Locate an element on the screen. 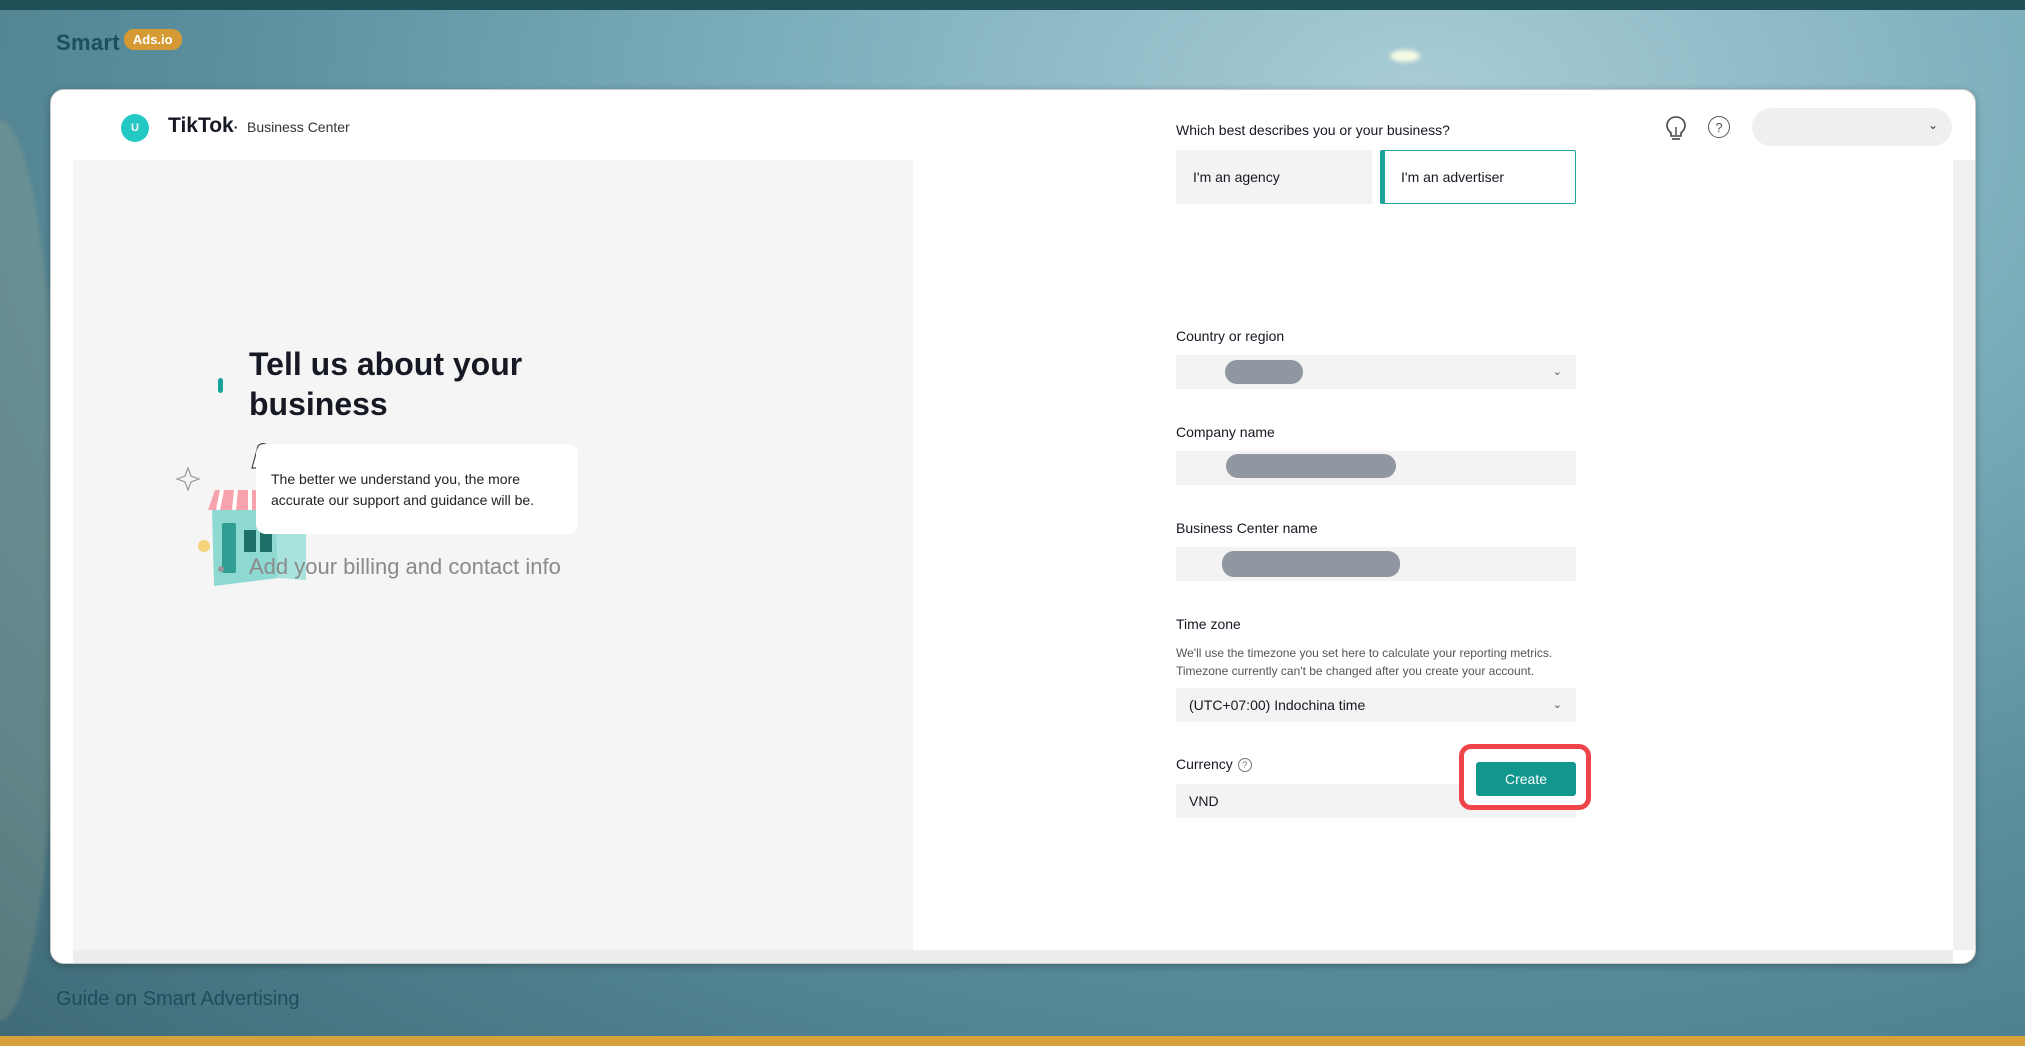  currency-label: Currency? is located at coordinates (1214, 764).